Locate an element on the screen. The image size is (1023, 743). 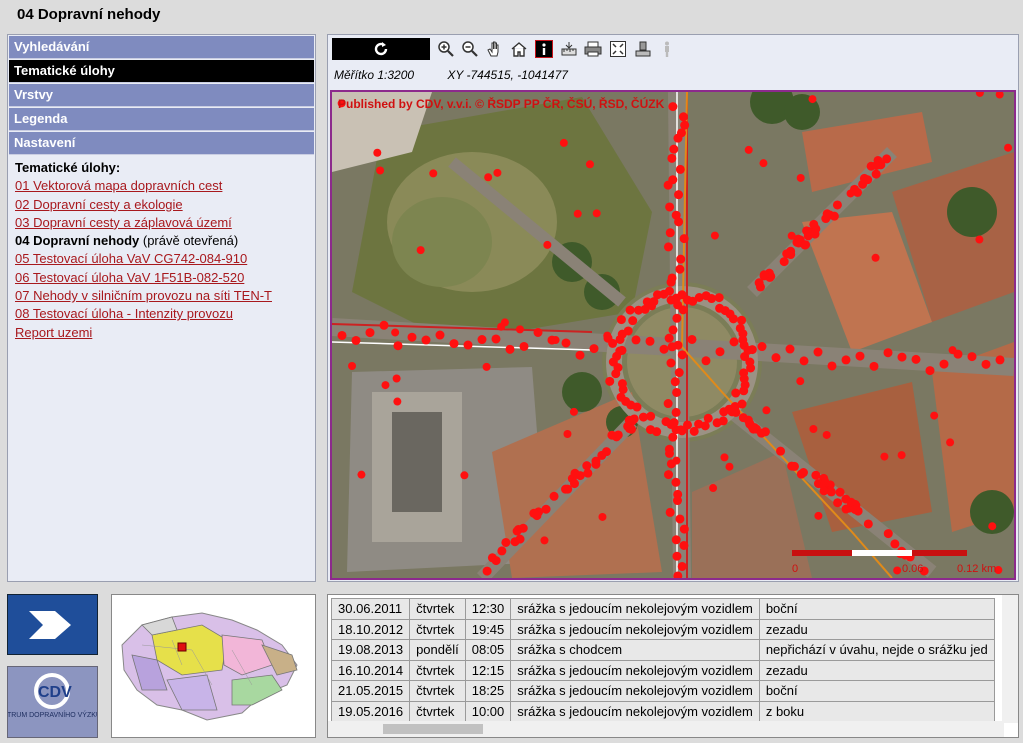
vertical-scrollbar is located at coordinates (1010, 659).